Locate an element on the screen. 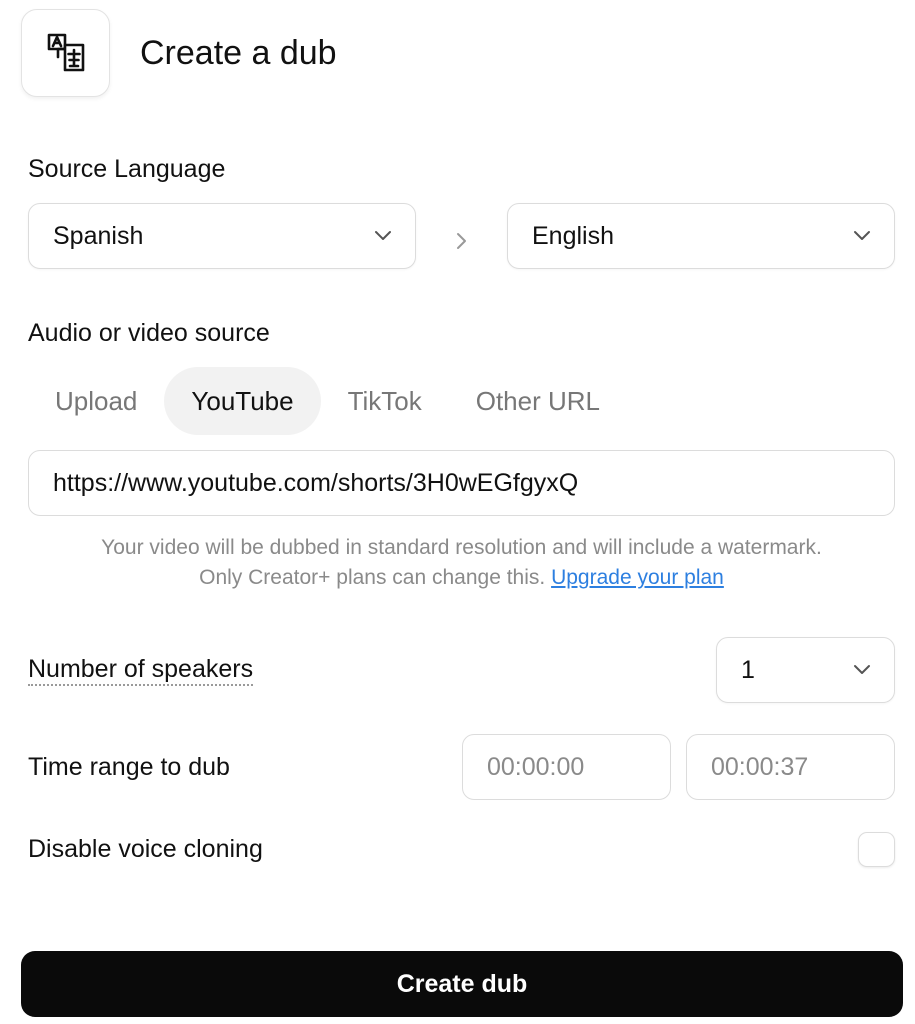  create-dub-button: Create dub is located at coordinates (462, 984).